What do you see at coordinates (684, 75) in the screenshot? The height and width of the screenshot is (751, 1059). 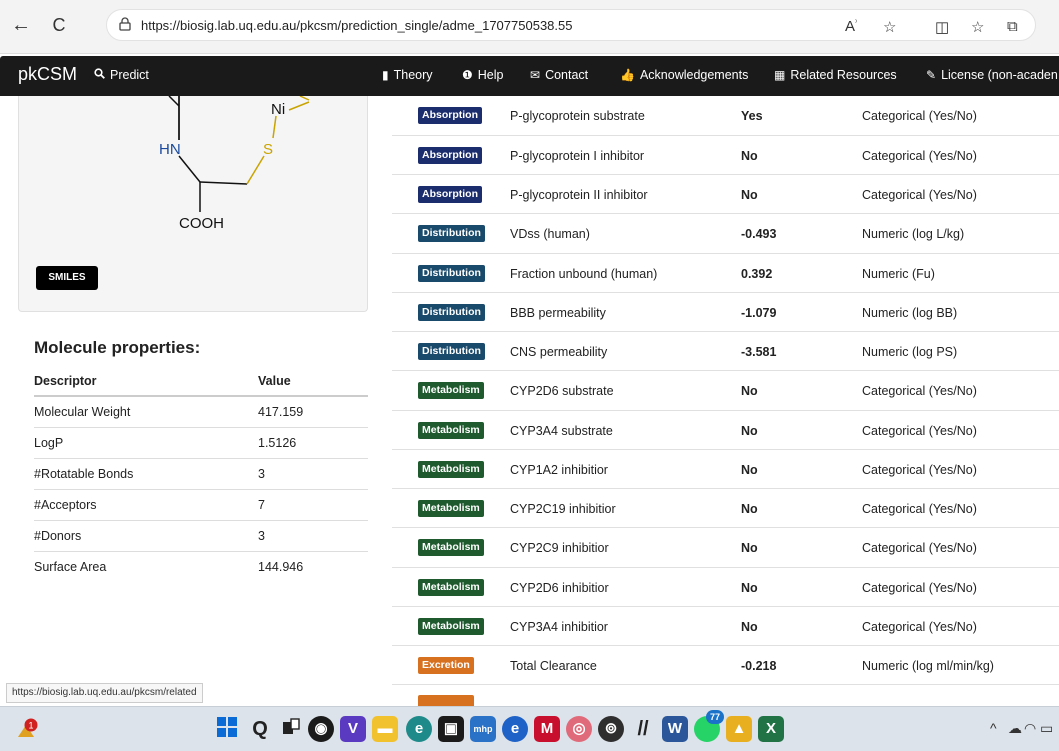 I see `nav-acknowledgements: 👍 Acknowledgements` at bounding box center [684, 75].